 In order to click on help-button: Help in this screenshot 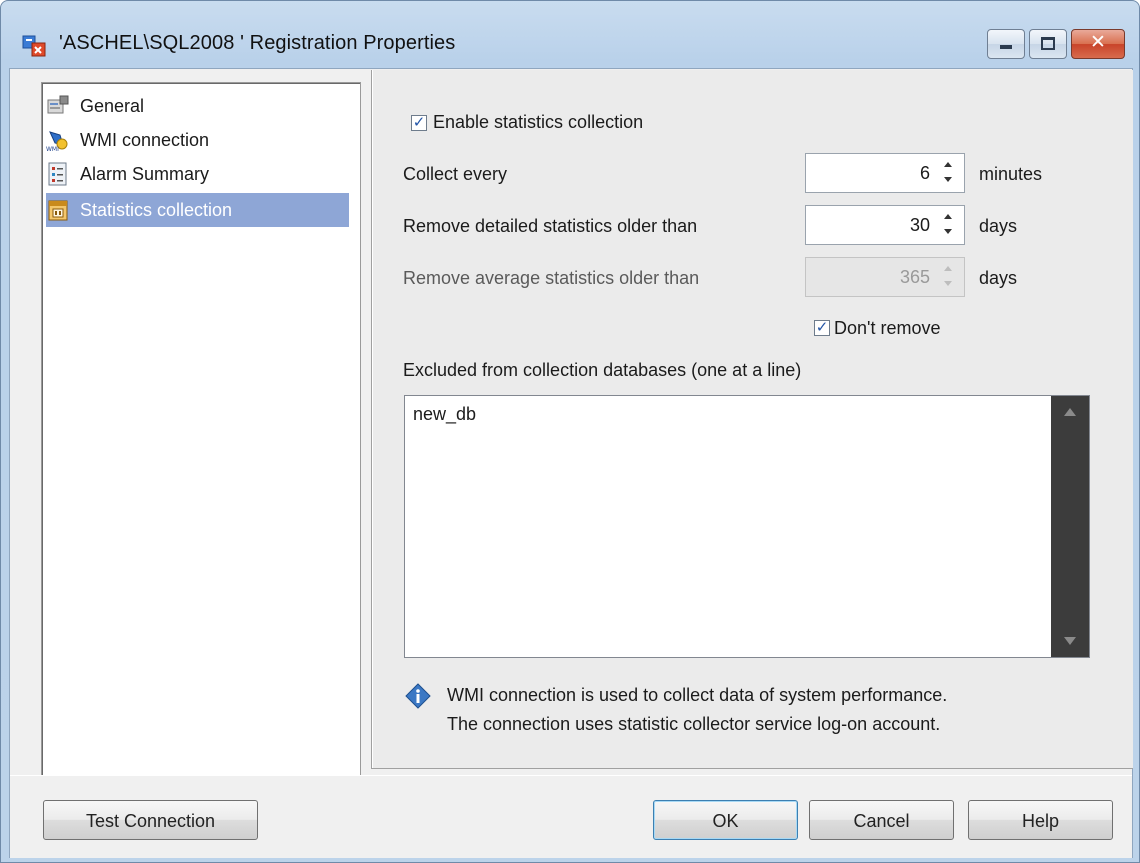, I will do `click(1040, 820)`.